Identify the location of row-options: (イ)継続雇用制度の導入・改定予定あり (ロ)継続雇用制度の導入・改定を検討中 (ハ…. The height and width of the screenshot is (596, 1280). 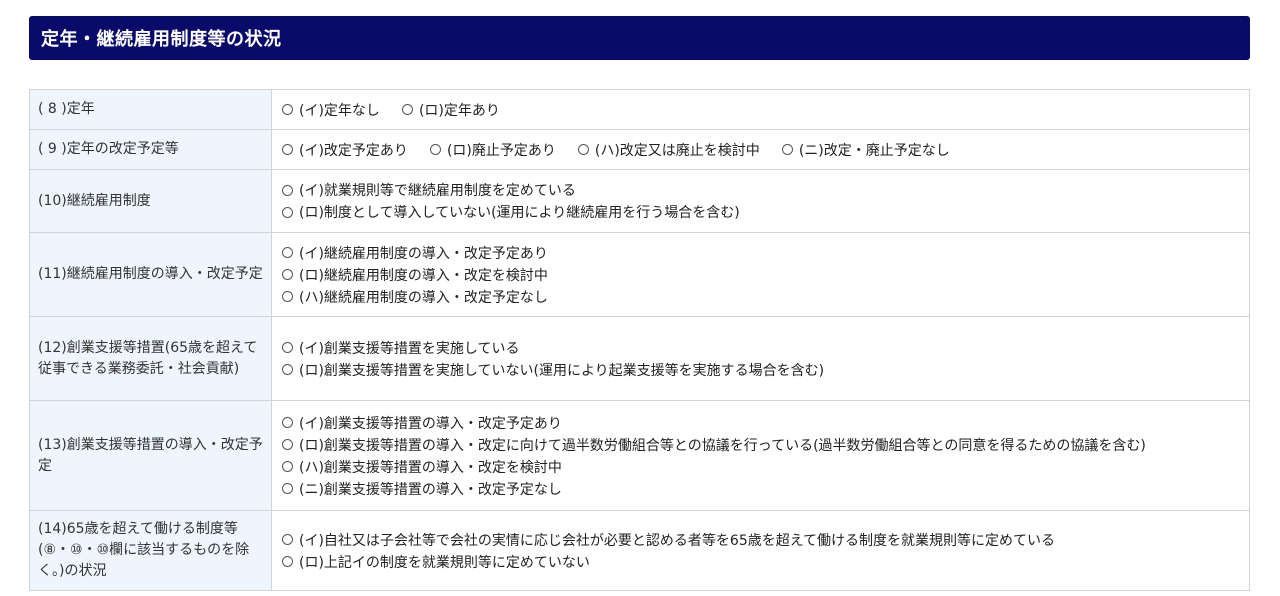
(760, 274).